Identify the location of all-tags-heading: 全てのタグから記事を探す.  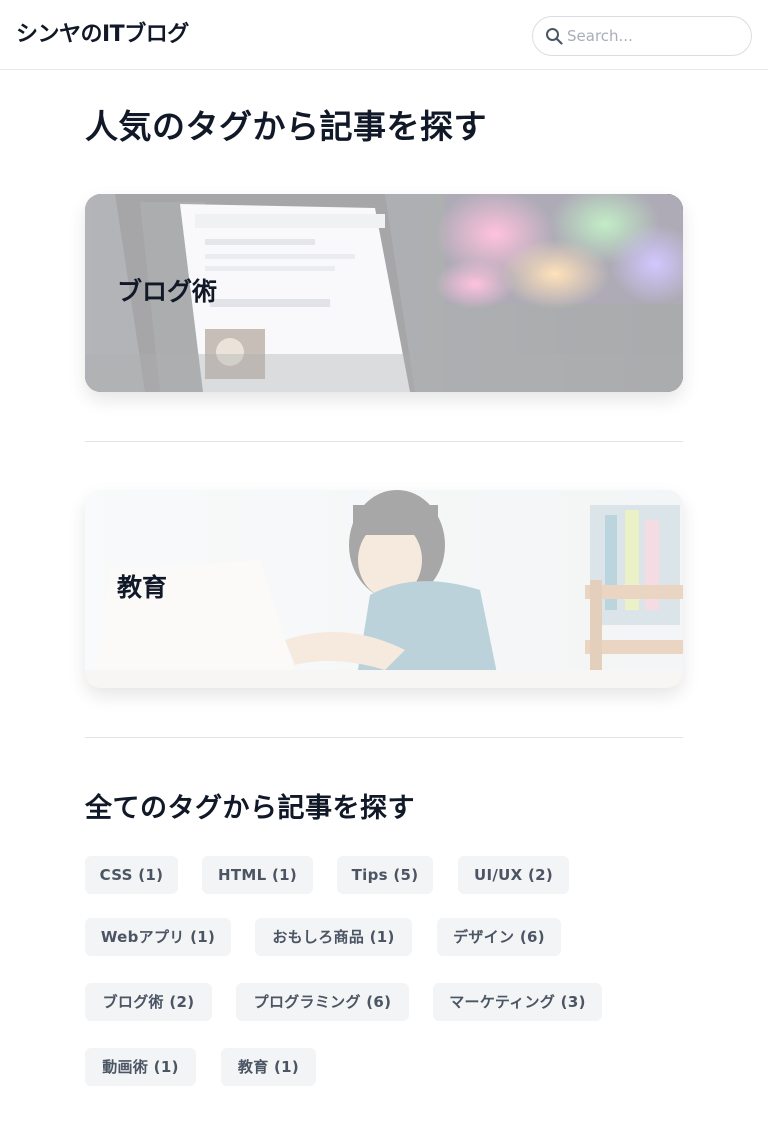
(250, 808).